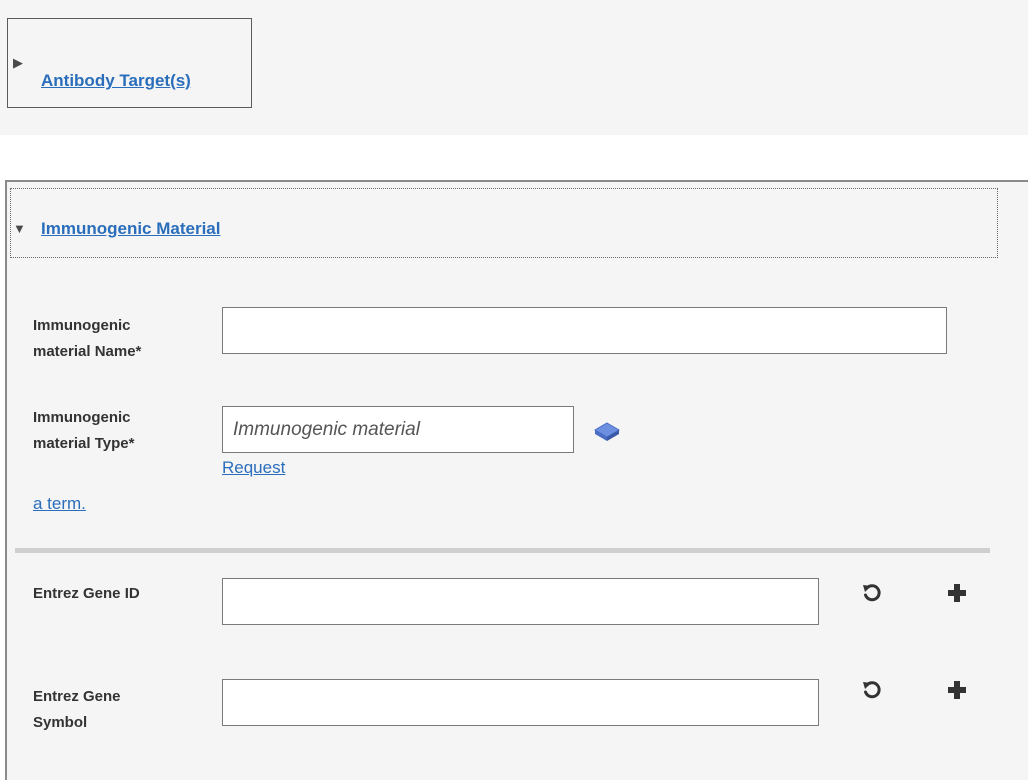 This screenshot has width=1028, height=780. What do you see at coordinates (77, 709) in the screenshot?
I see `entrez-gene-symbol-label: Entrez Gene Symbol` at bounding box center [77, 709].